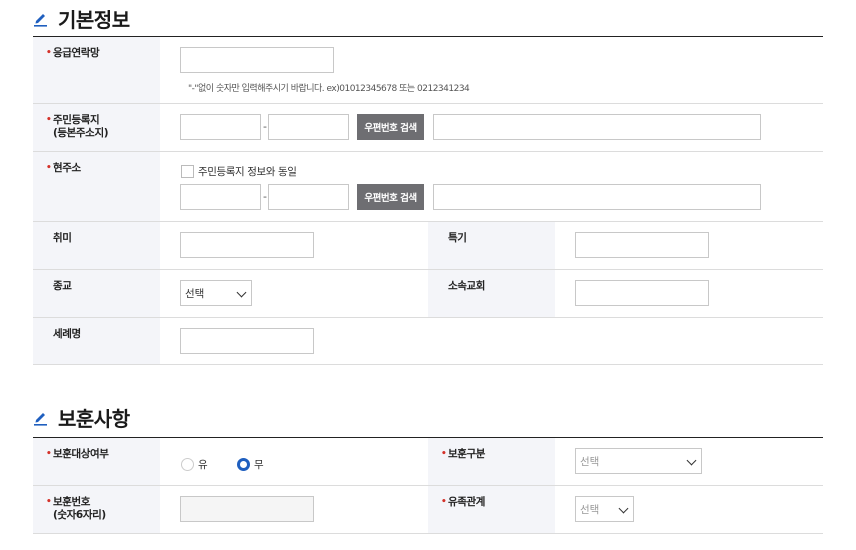  Describe the element at coordinates (590, 509) in the screenshot. I see `relation-select-value: 선택` at that location.